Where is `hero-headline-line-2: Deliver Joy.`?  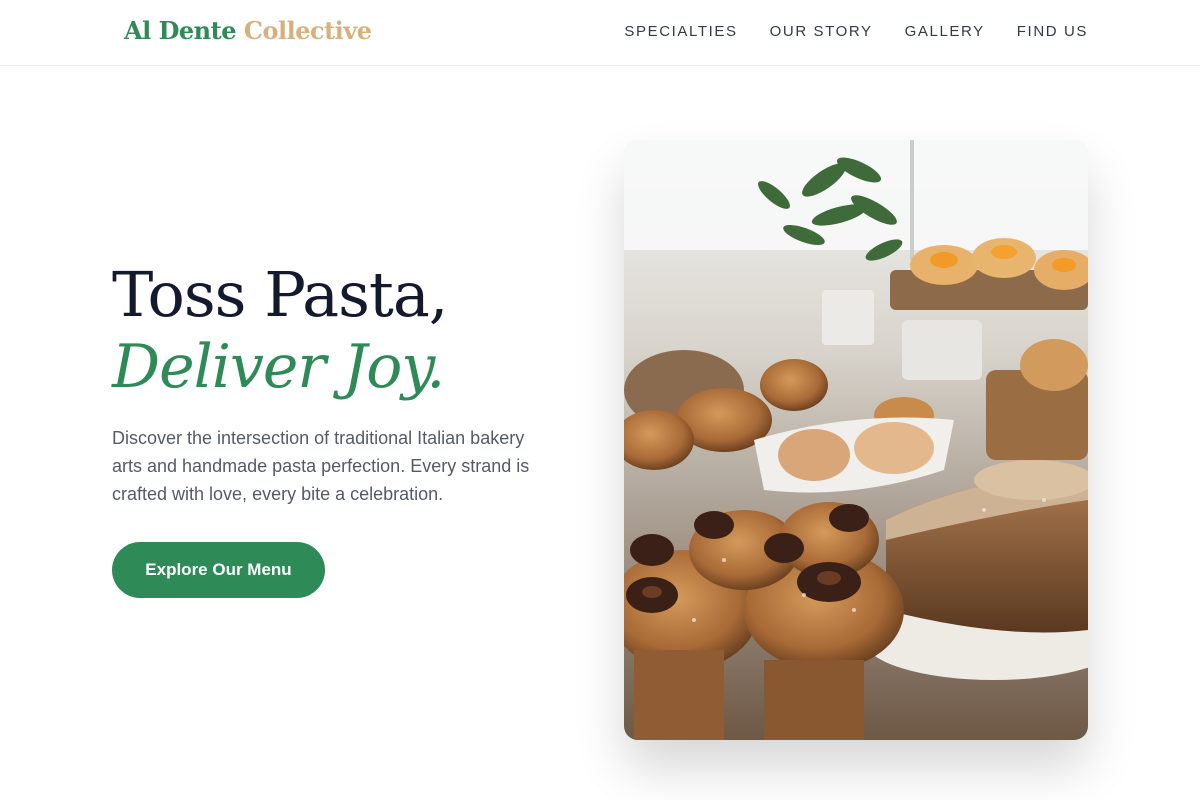 hero-headline-line-2: Deliver Joy. is located at coordinates (278, 367).